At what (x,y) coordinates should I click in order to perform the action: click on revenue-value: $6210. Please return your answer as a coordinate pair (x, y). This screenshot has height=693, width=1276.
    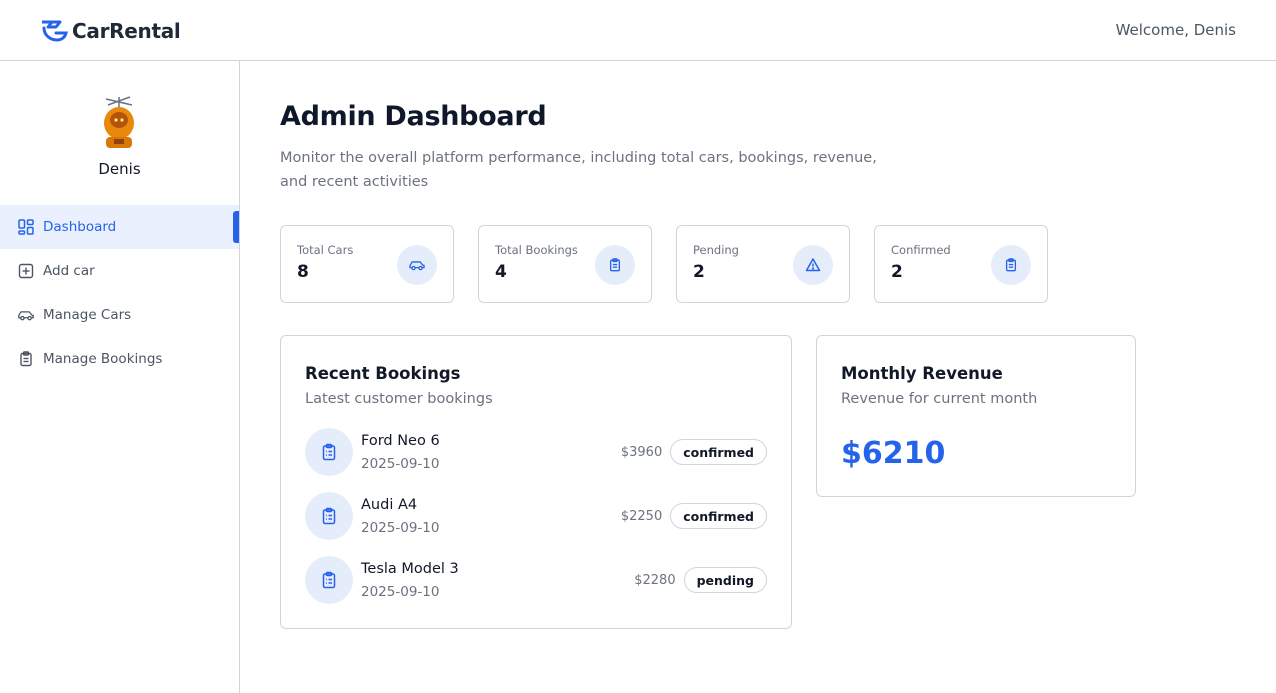
    Looking at the image, I should click on (893, 453).